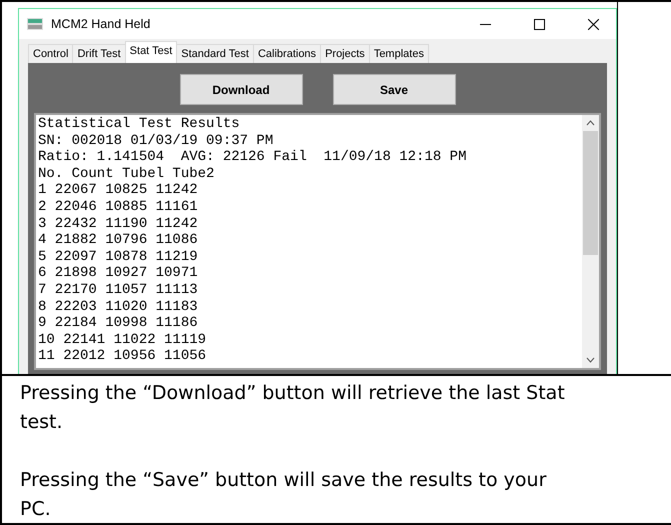 The width and height of the screenshot is (671, 525). Describe the element at coordinates (398, 53) in the screenshot. I see `tab: Templates` at that location.